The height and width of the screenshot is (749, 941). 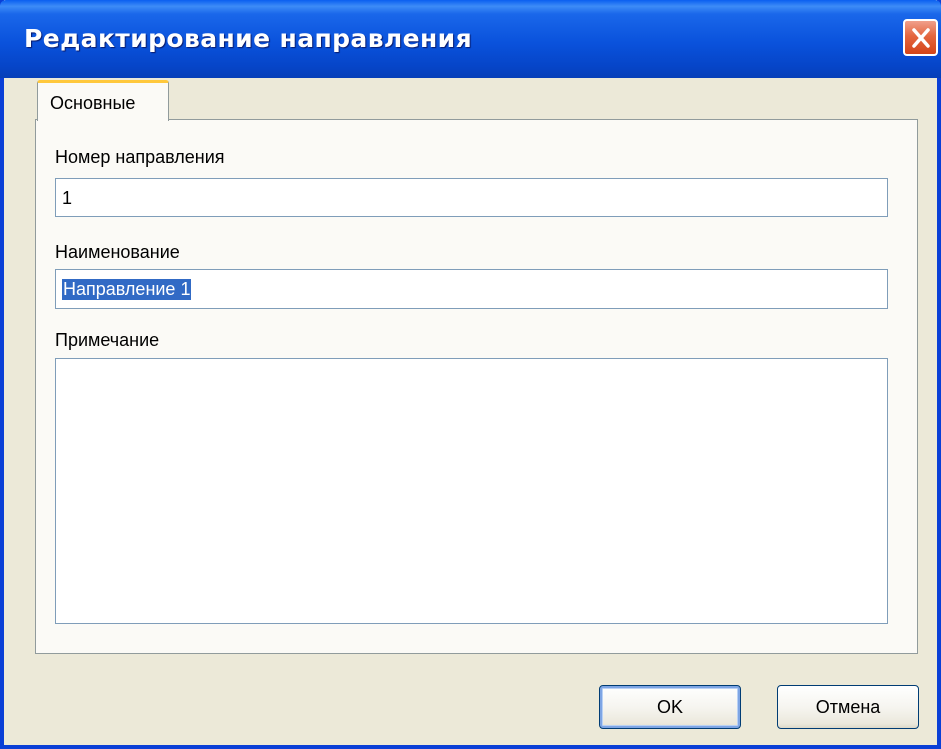 What do you see at coordinates (471, 289) in the screenshot?
I see `name-input: Направление 1` at bounding box center [471, 289].